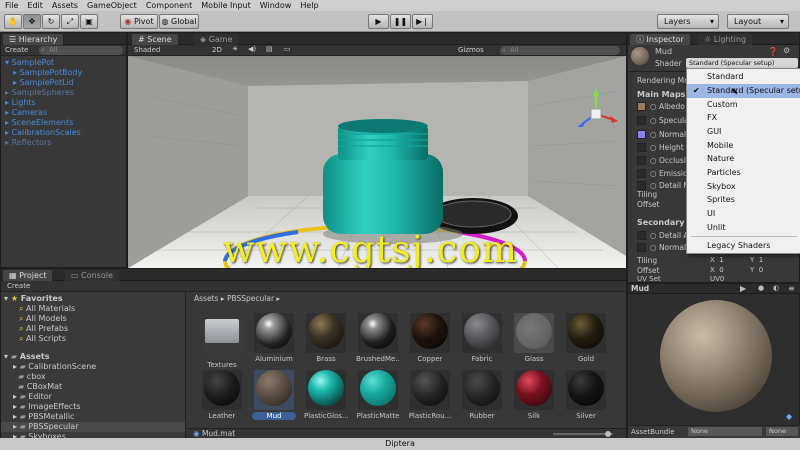 The width and height of the screenshot is (800, 450). What do you see at coordinates (743, 91) in the screenshot?
I see `shader-menu-item-selected: ✔ Standard (Specular setup)` at bounding box center [743, 91].